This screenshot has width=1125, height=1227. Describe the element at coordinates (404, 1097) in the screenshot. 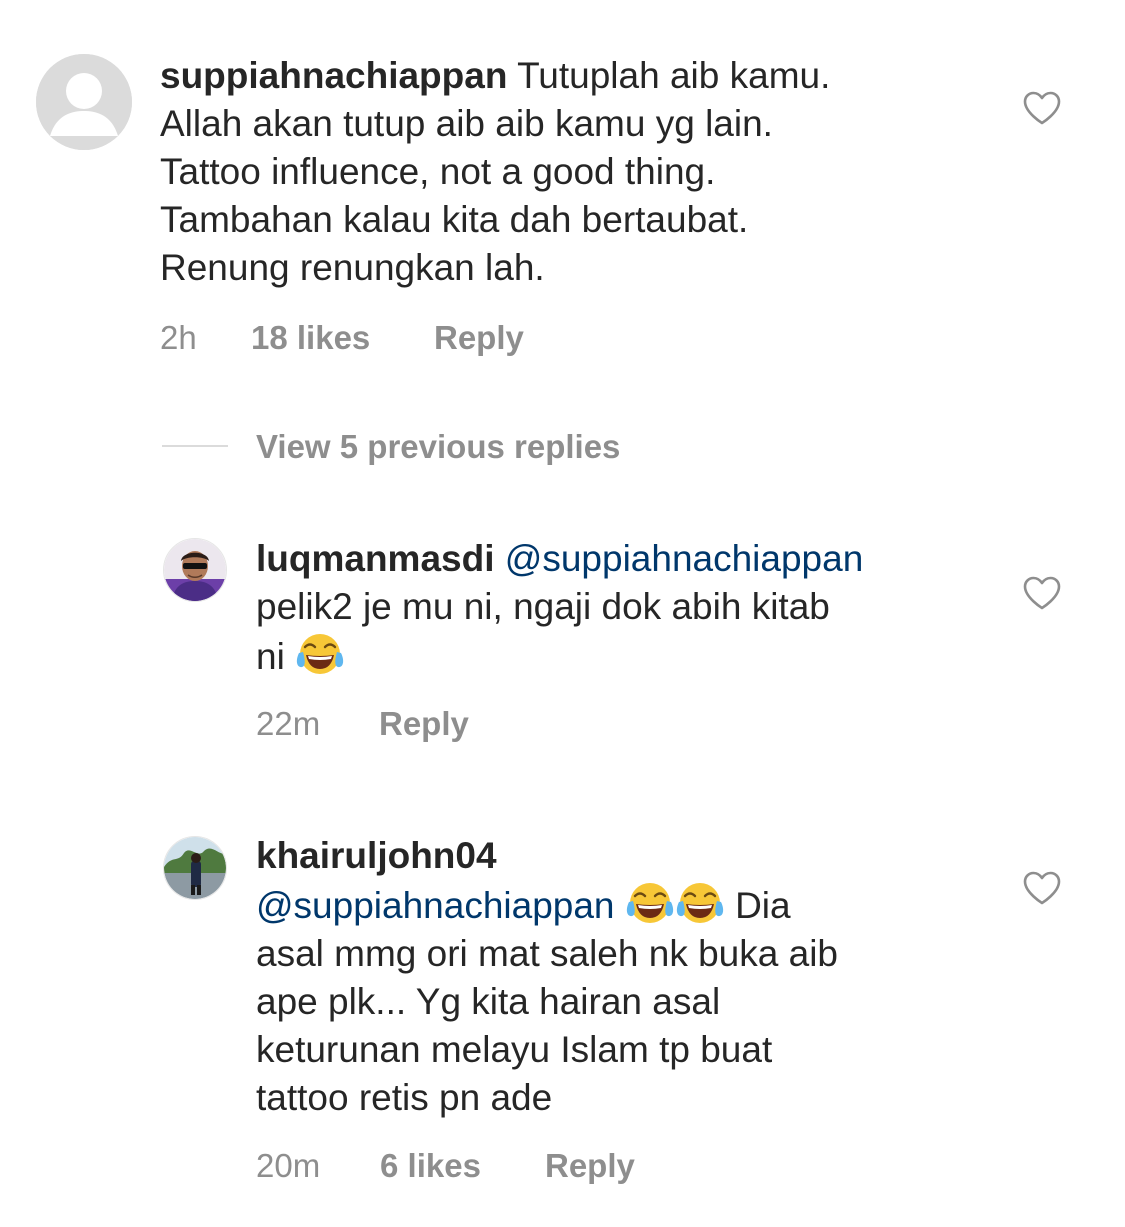

I see `comment-line: tattoo retis pn ade` at that location.